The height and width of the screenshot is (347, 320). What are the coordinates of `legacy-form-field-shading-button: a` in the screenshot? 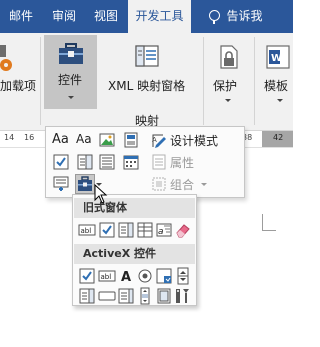 It's located at (164, 230).